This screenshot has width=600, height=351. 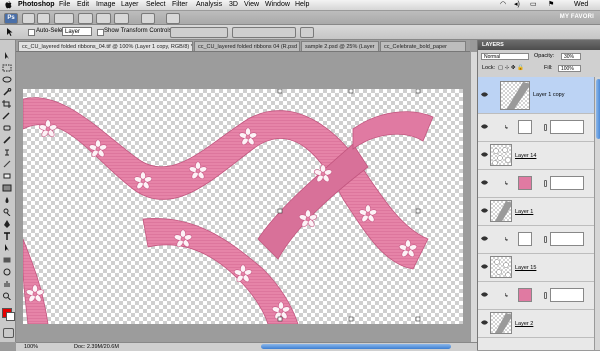 What do you see at coordinates (43, 18) in the screenshot?
I see `mini-bridge-icon` at bounding box center [43, 18].